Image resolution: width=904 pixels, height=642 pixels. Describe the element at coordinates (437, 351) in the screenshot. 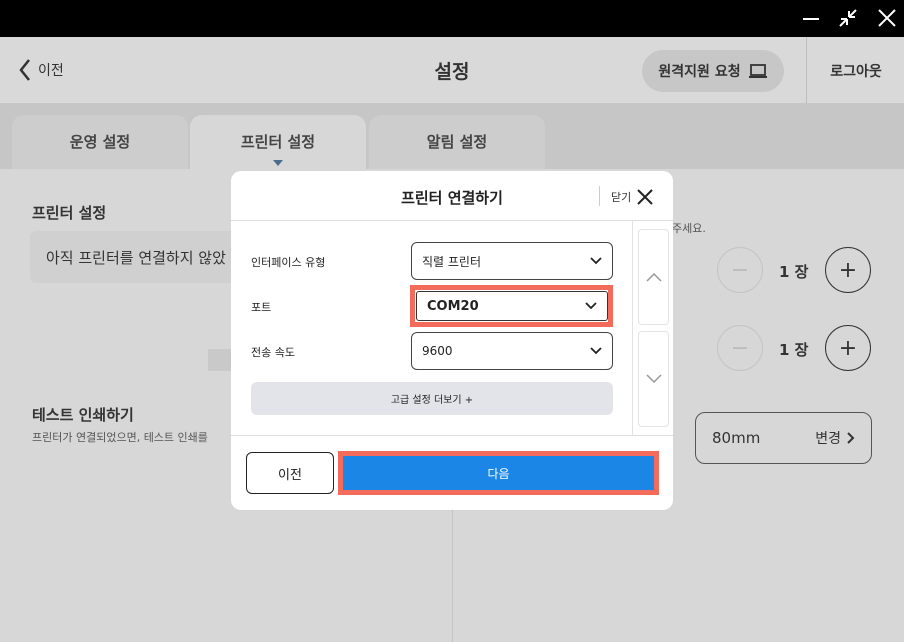

I see `speed-value: 9600` at that location.